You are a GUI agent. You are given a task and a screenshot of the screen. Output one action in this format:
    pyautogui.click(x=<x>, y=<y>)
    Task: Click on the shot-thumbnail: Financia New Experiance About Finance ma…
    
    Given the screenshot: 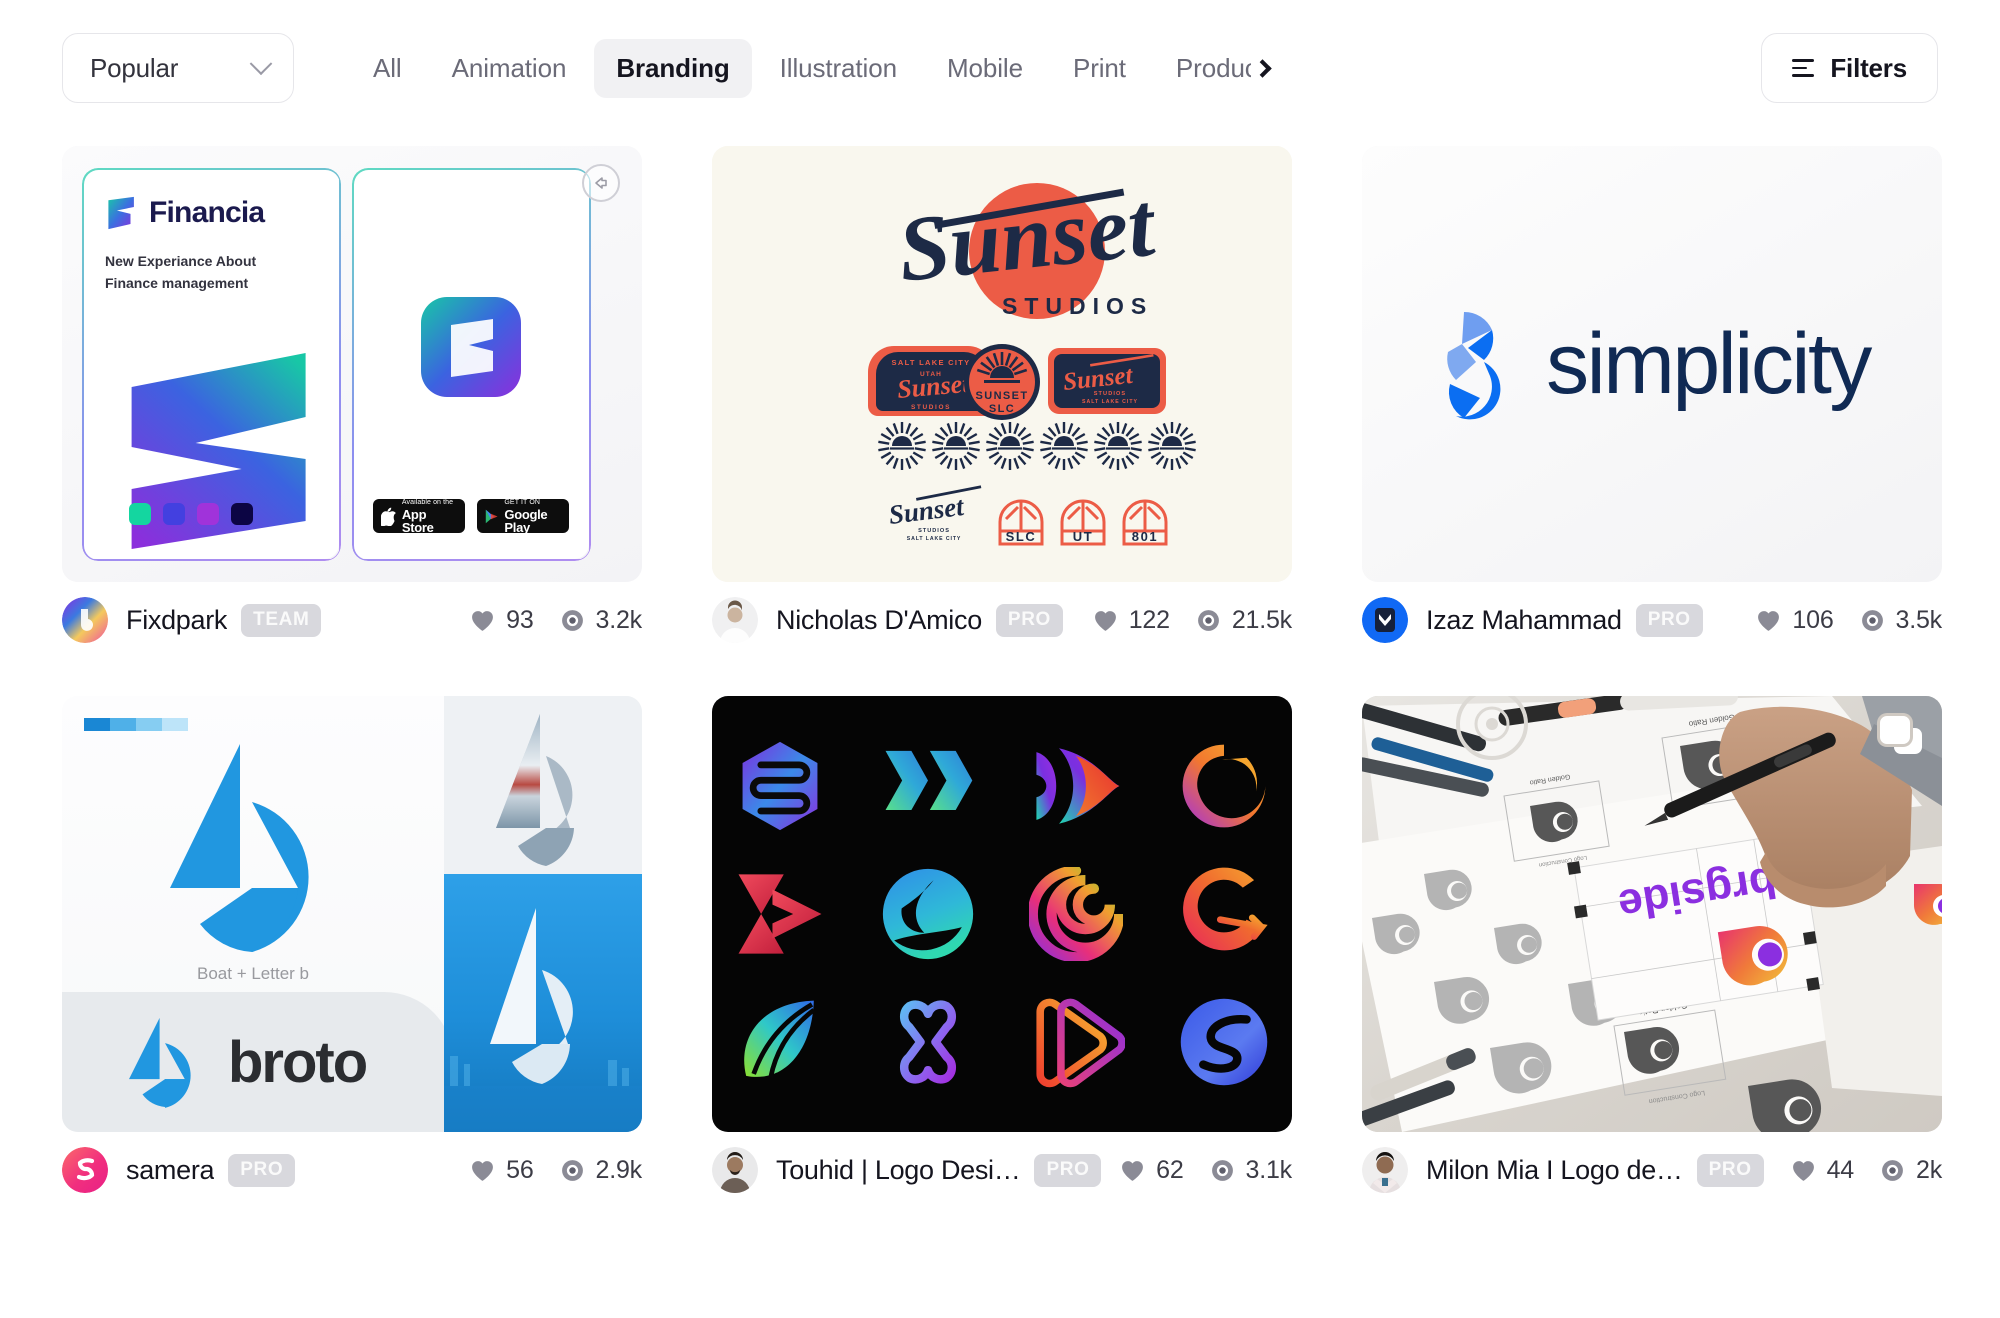 What is the action you would take?
    pyautogui.click(x=352, y=364)
    